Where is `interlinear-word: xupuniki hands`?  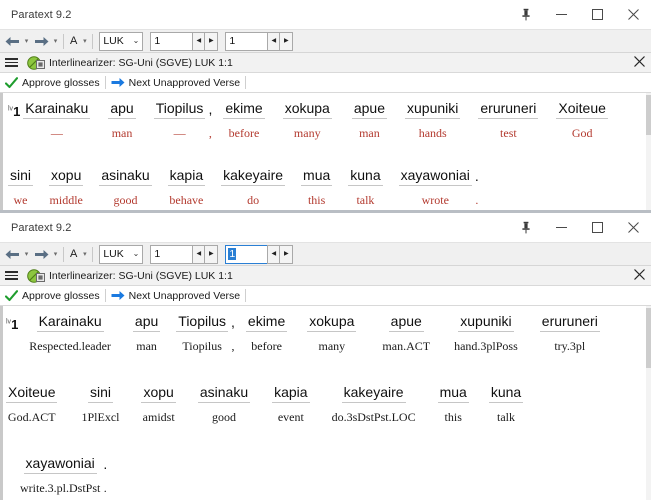 interlinear-word: xupuniki hands is located at coordinates (433, 121).